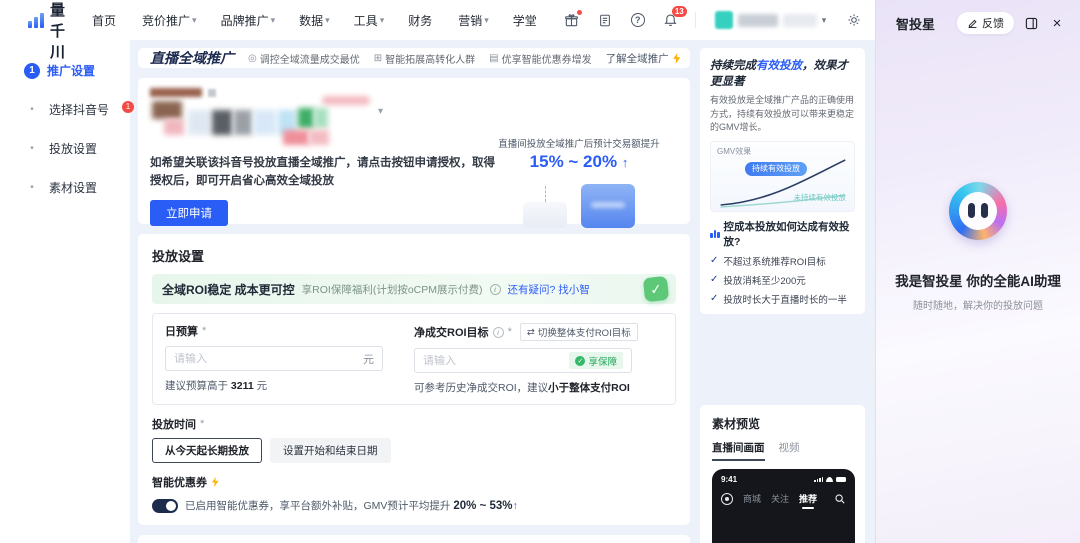  I want to click on blurred-edit-icon, so click(212, 93).